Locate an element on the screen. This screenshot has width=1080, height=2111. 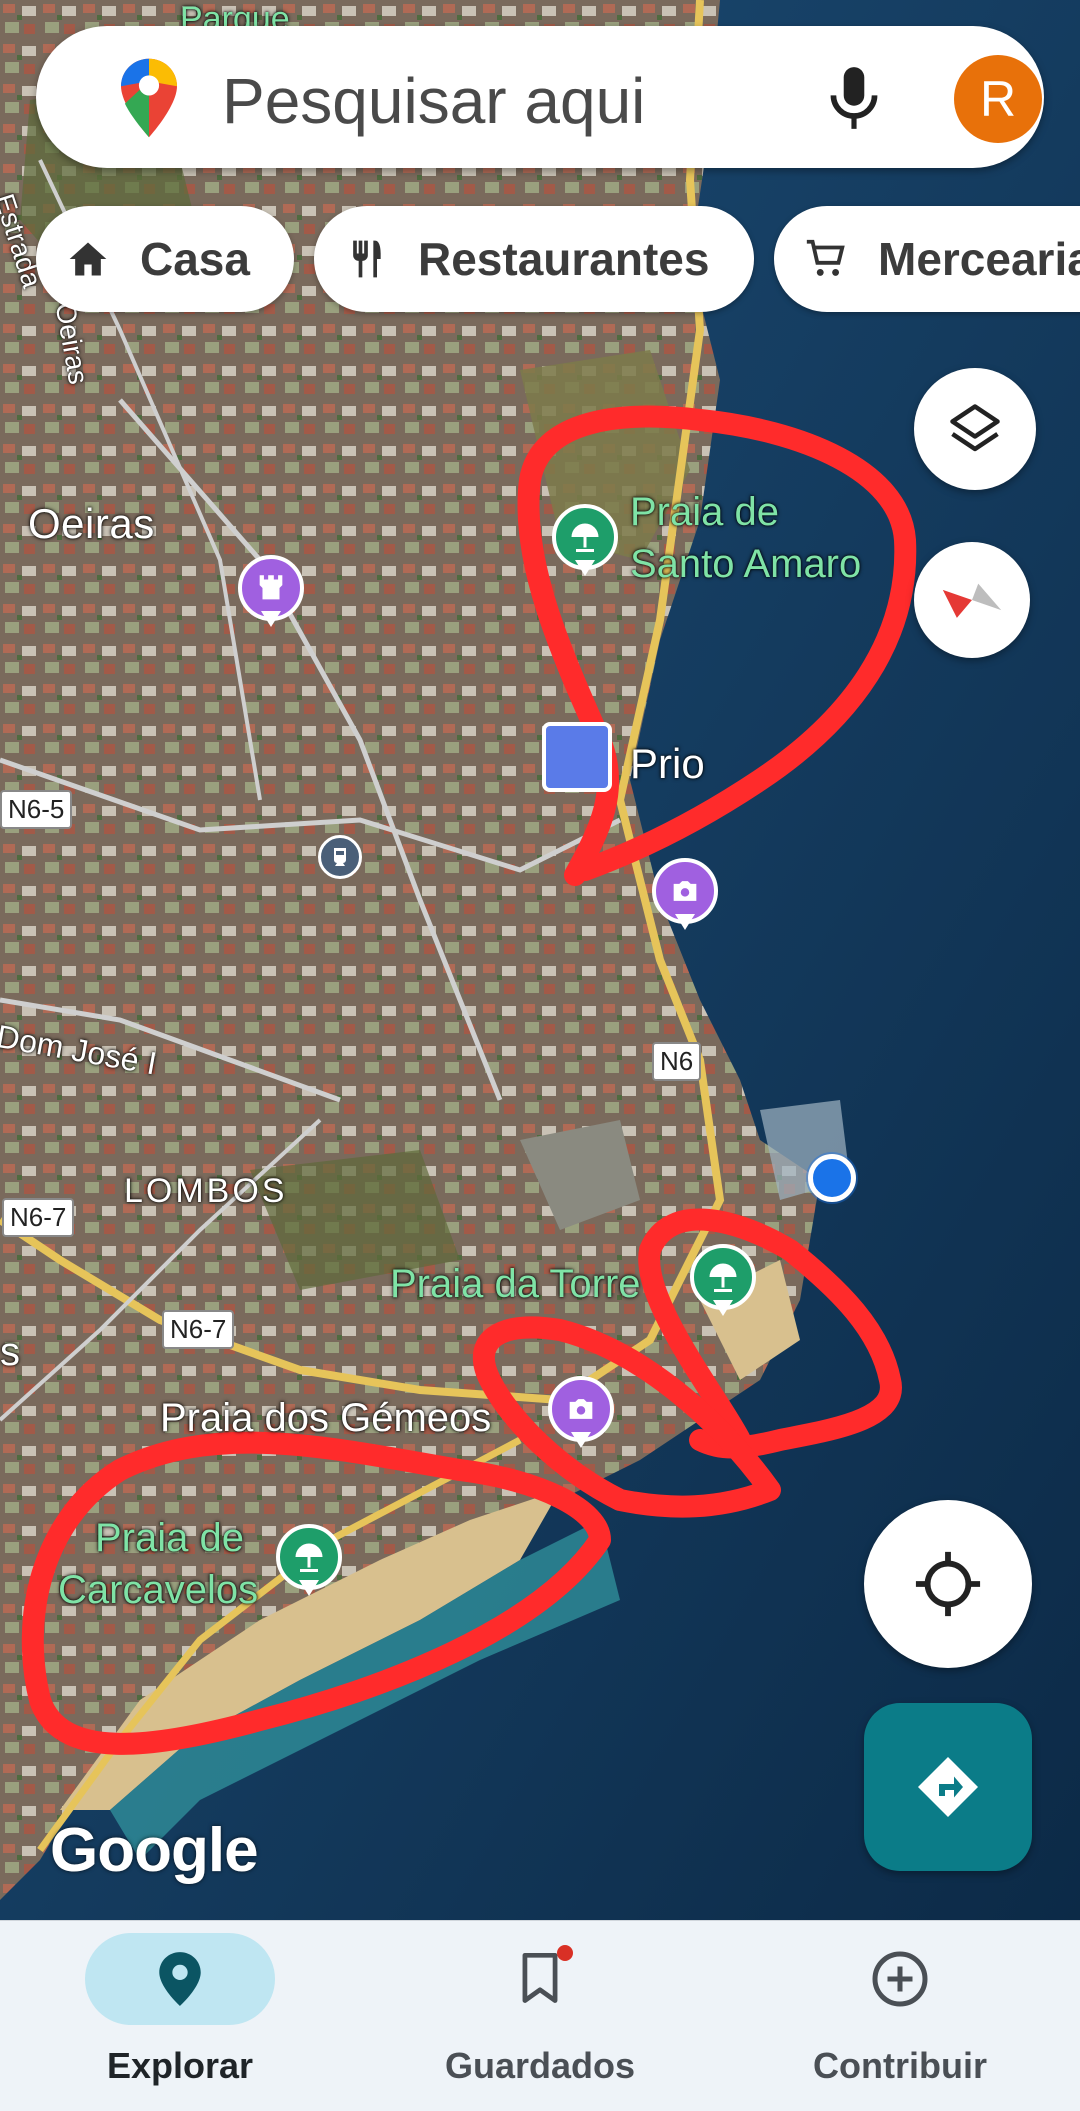
notification-dot is located at coordinates (565, 1953).